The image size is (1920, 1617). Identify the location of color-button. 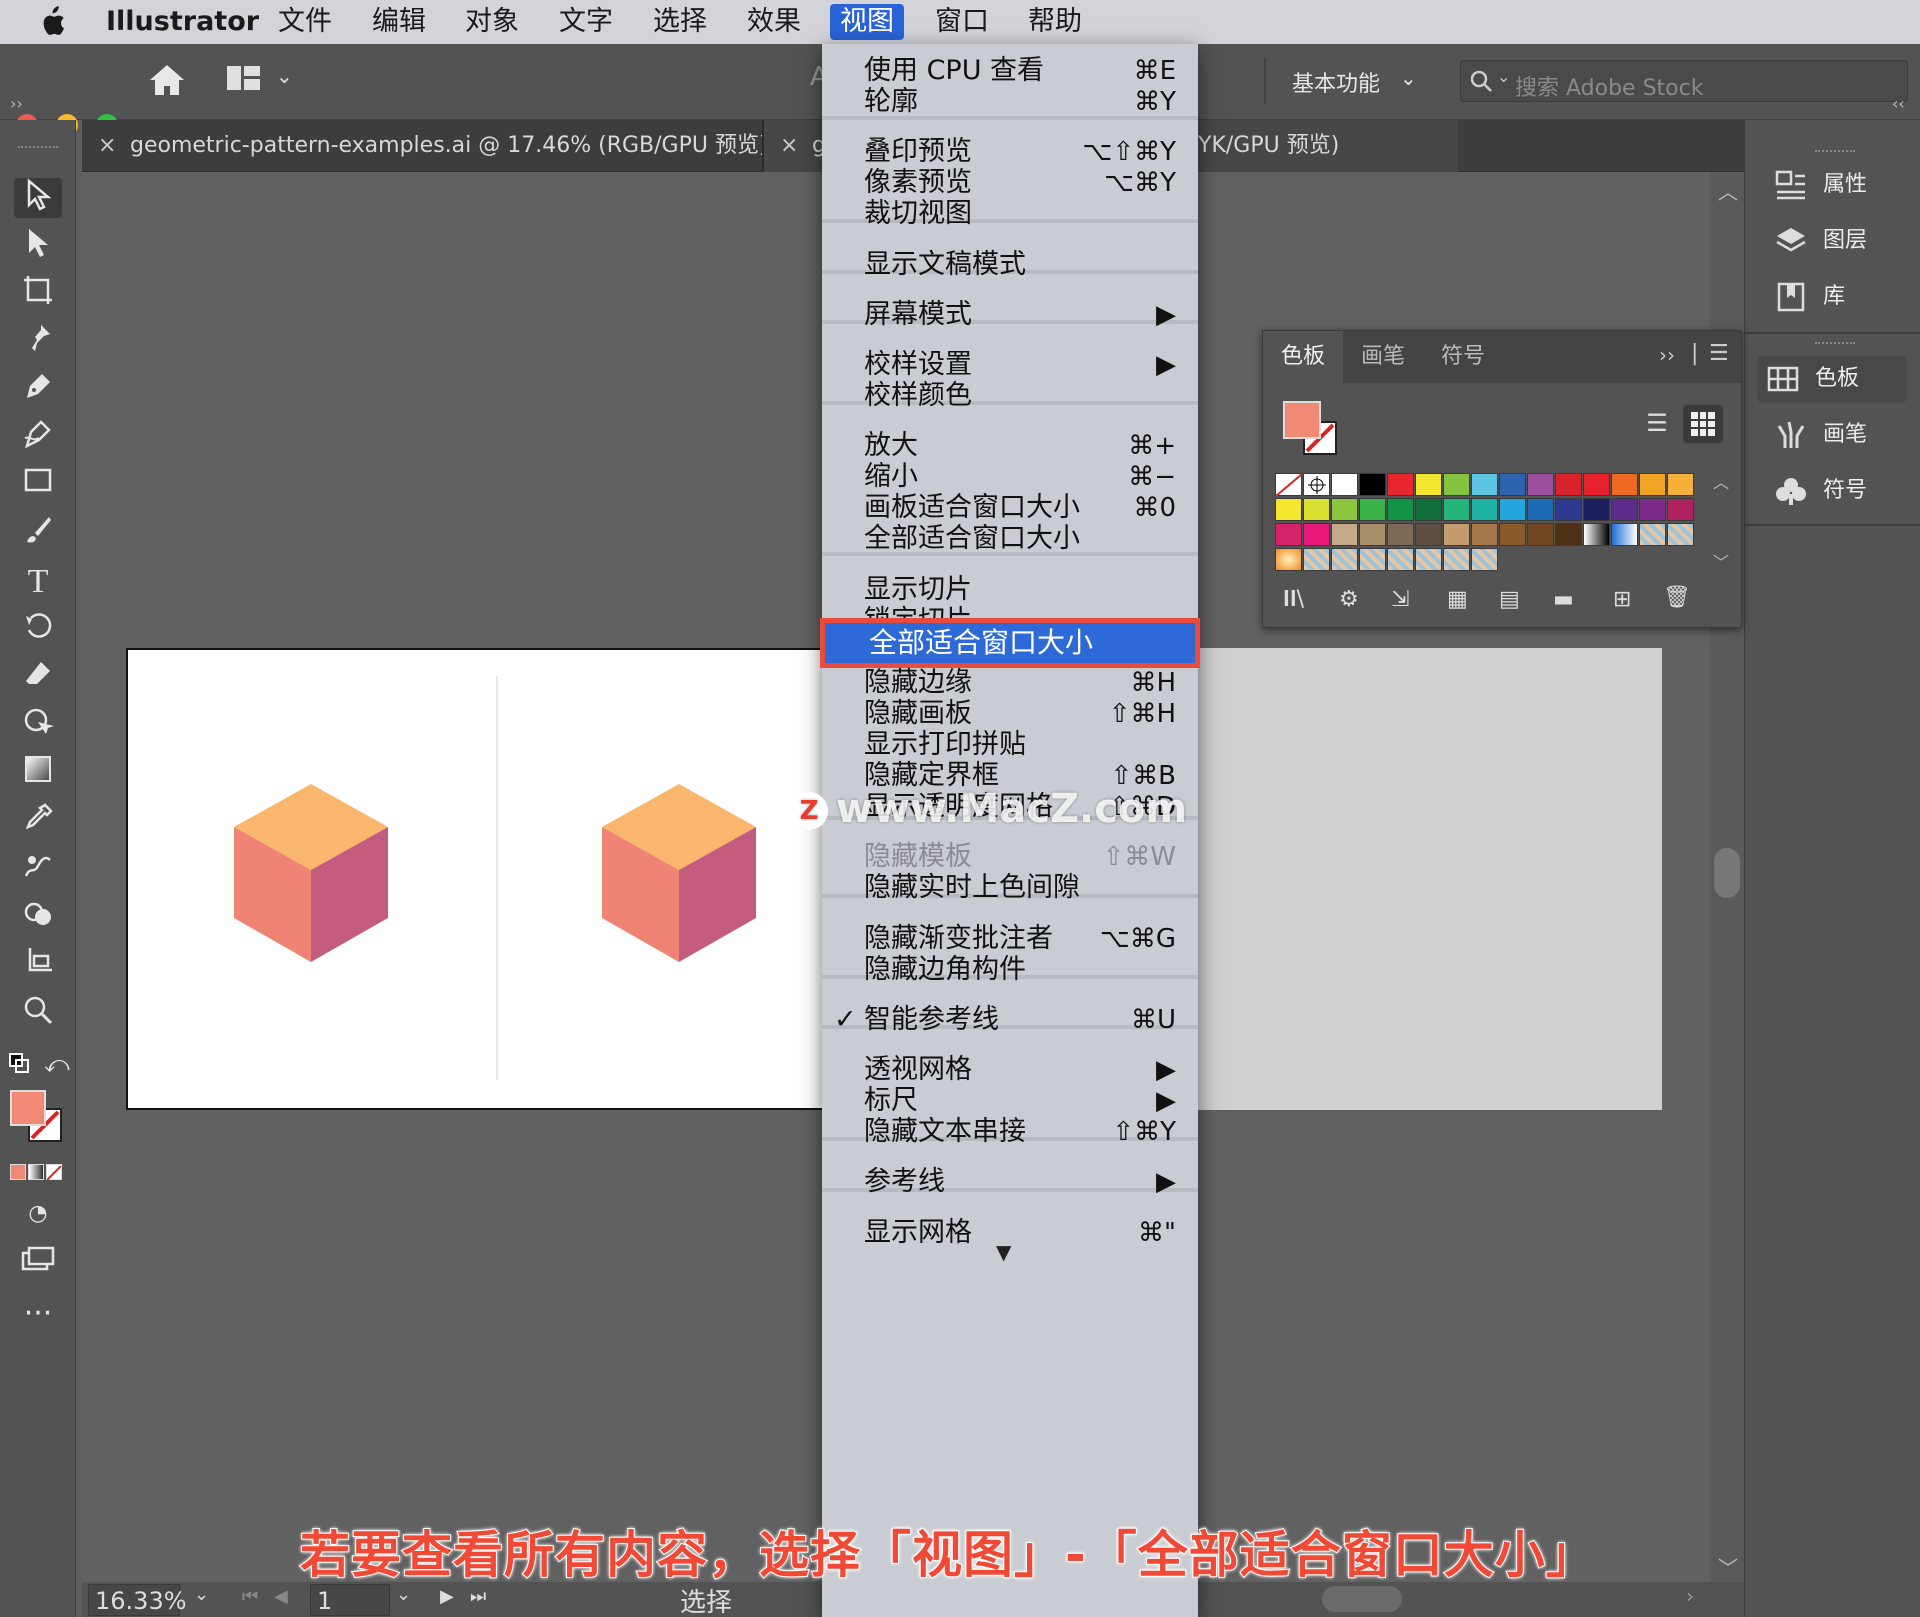
(18, 1172).